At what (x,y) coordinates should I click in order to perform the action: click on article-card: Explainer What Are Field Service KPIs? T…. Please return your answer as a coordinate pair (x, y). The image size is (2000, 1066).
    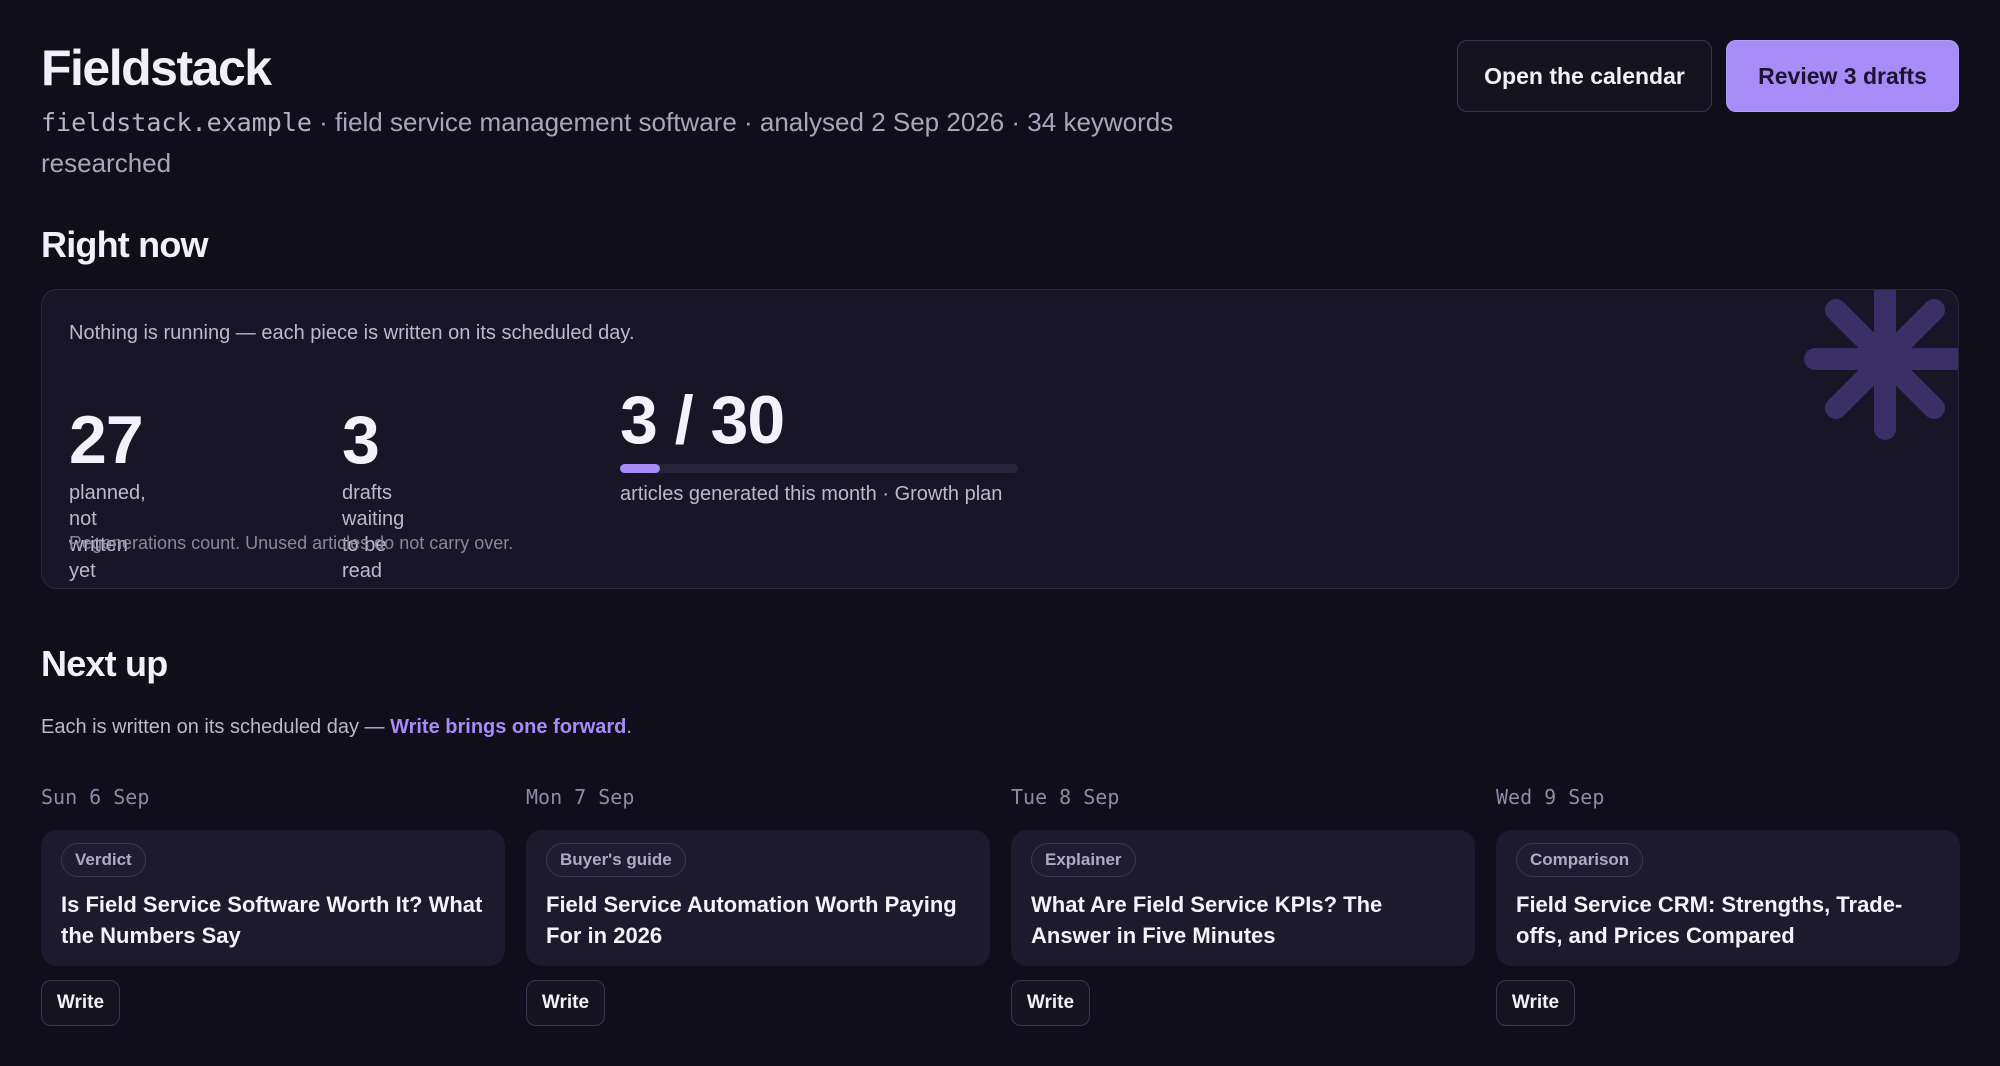
    Looking at the image, I should click on (1243, 898).